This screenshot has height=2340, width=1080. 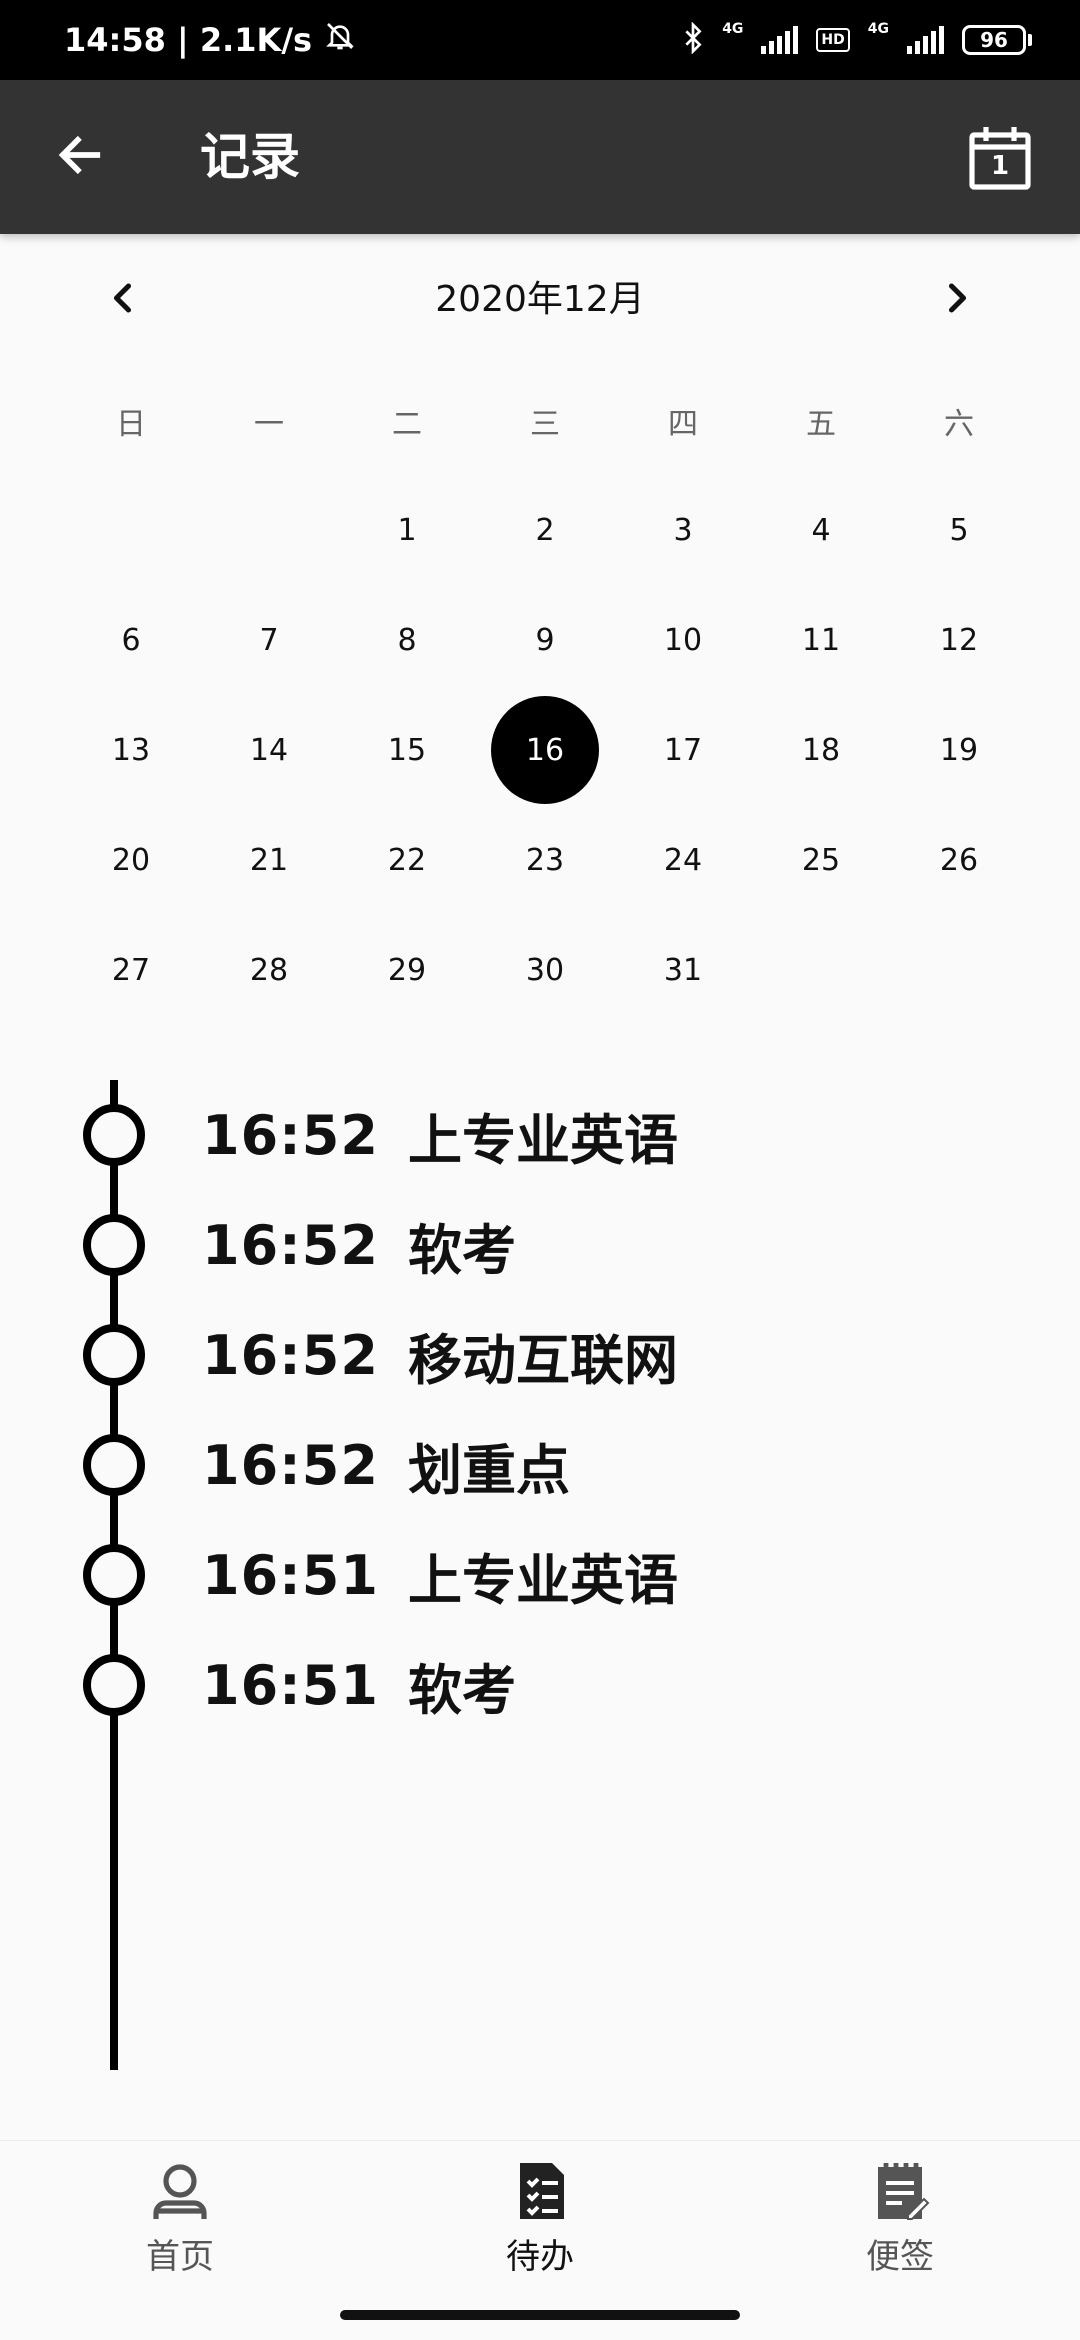 I want to click on calendar-button: 1, so click(x=1000, y=157).